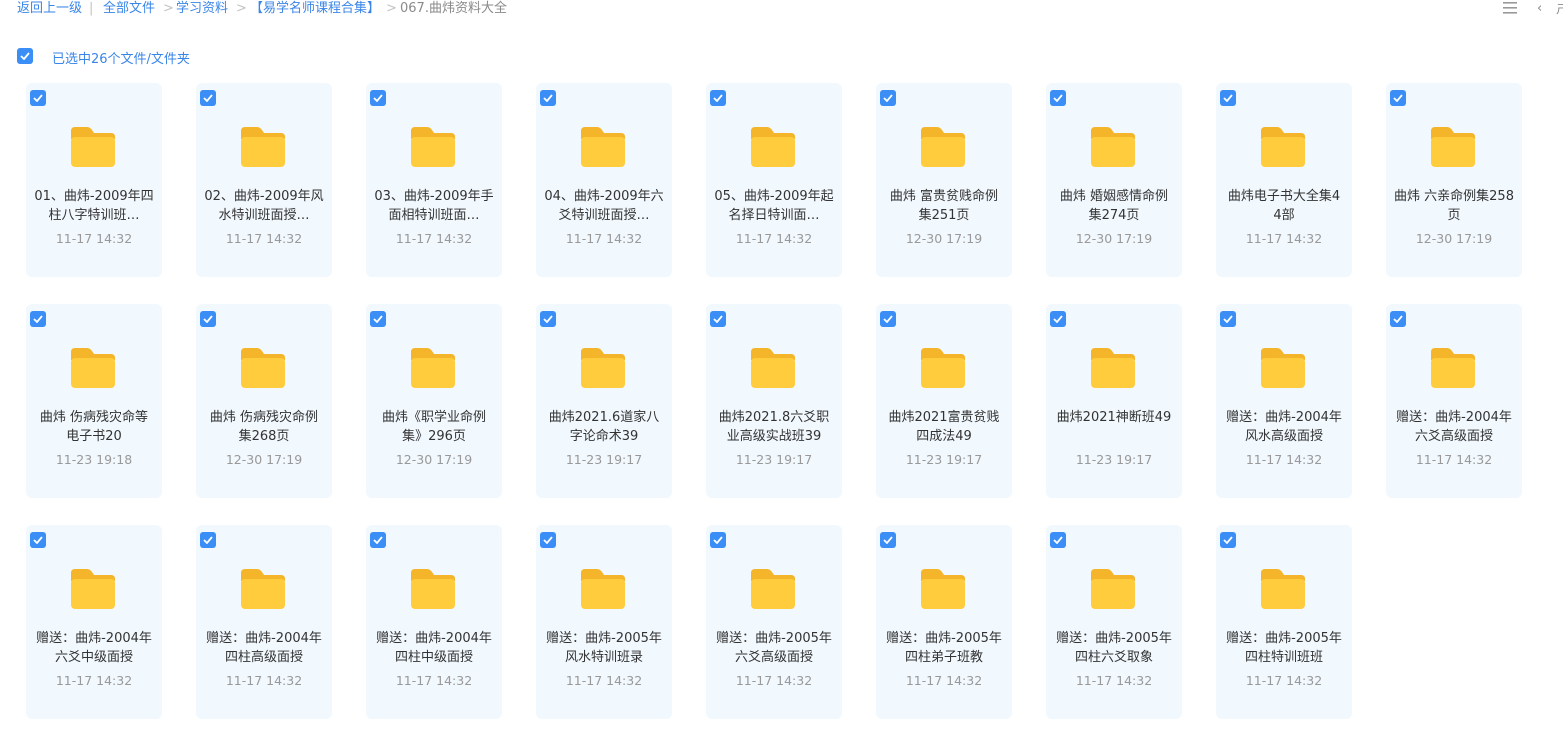 The width and height of the screenshot is (1563, 734). What do you see at coordinates (1114, 417) in the screenshot?
I see `file-name: 曲炜2021神断班49` at bounding box center [1114, 417].